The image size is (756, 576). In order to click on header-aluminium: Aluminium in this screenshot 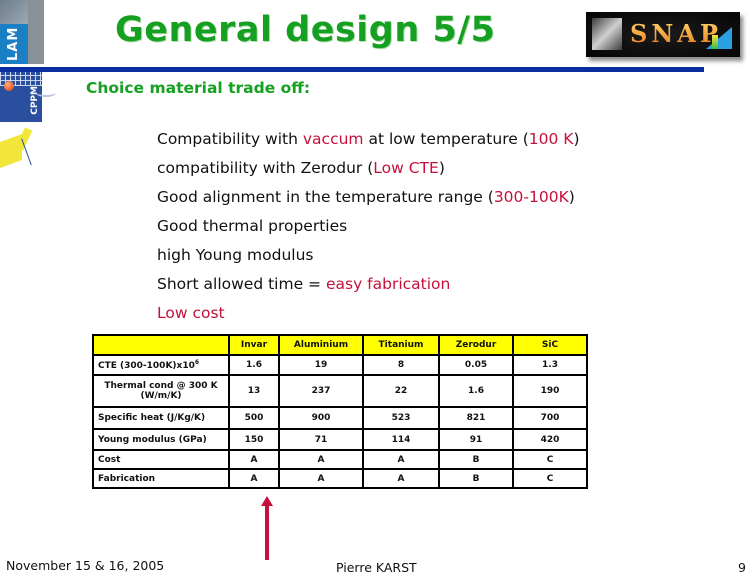, I will do `click(321, 345)`.